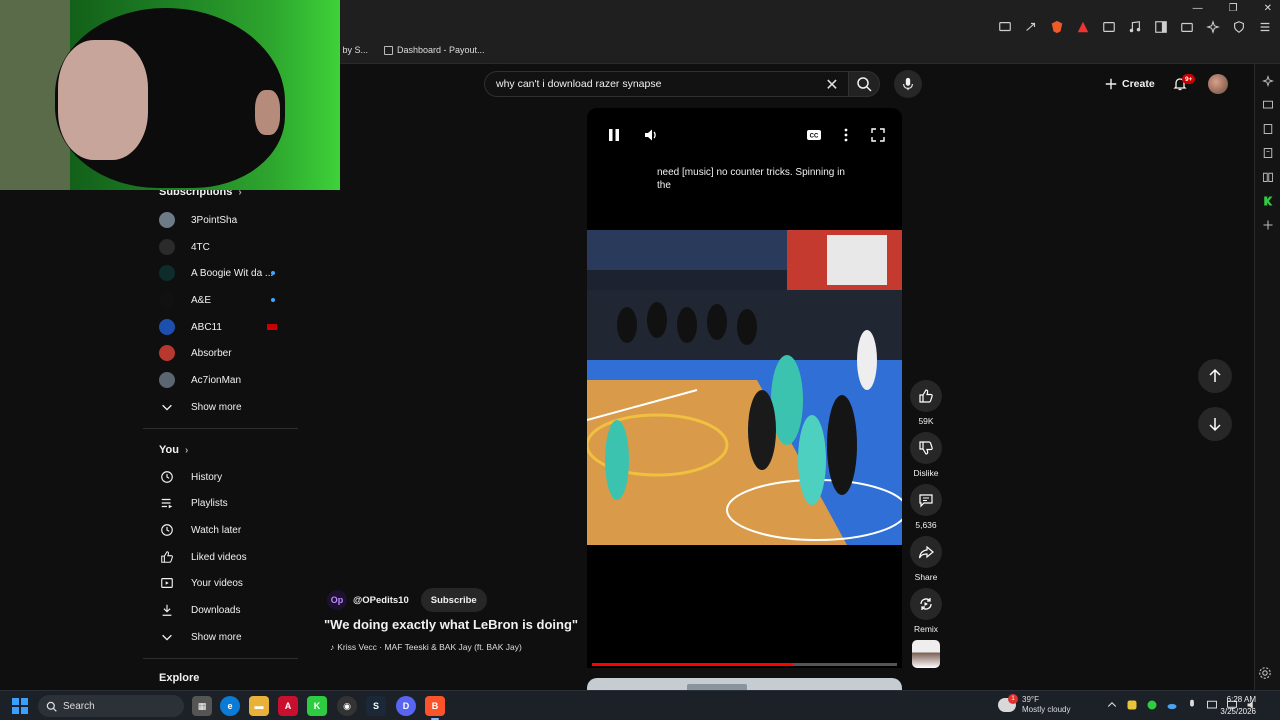 This screenshot has width=1280, height=720. What do you see at coordinates (1268, 201) in the screenshot?
I see `kick-icon` at bounding box center [1268, 201].